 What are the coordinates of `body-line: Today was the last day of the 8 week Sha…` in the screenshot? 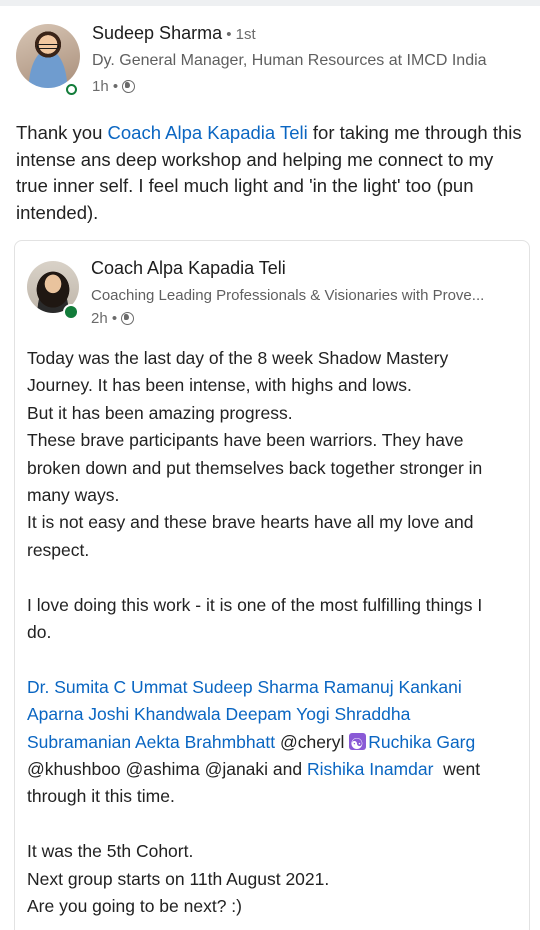 It's located at (238, 358).